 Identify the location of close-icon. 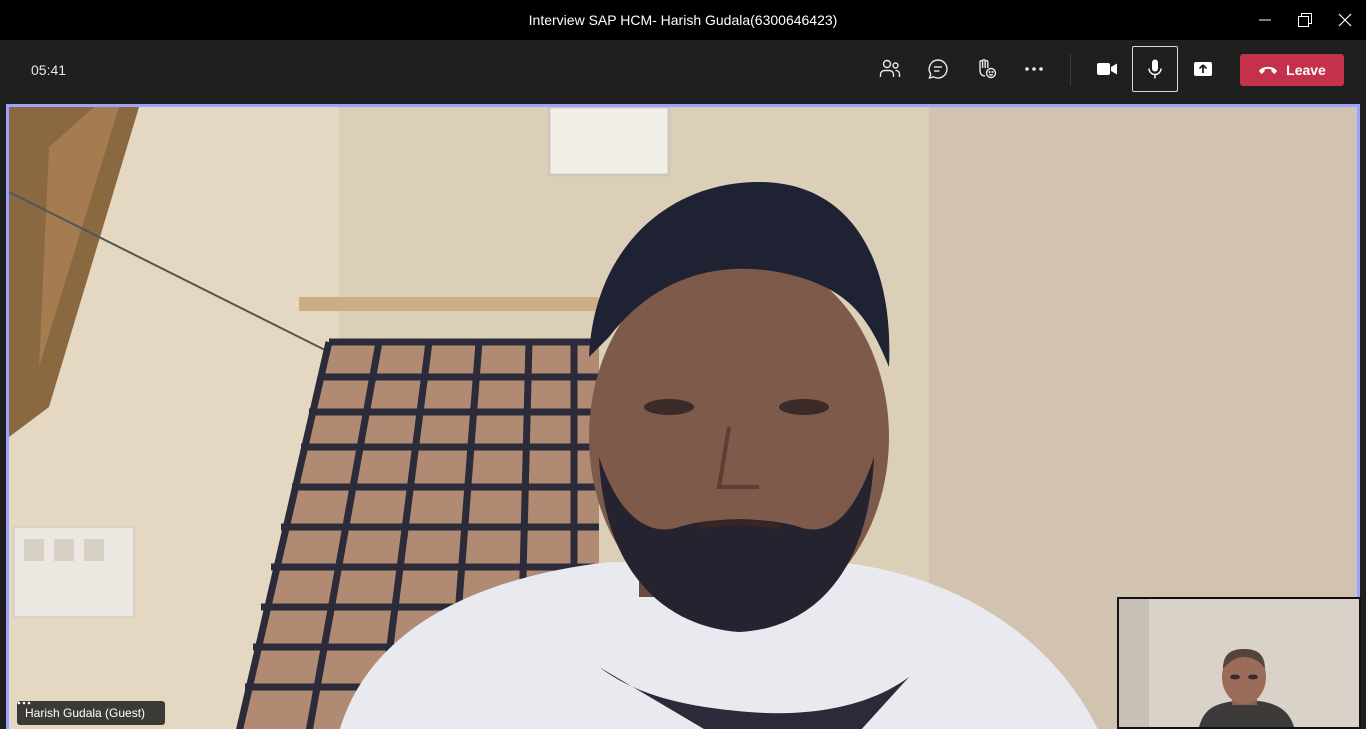
(1345, 20).